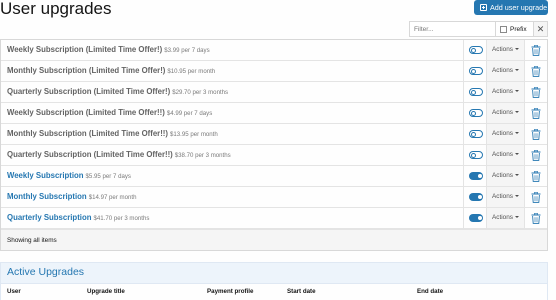  I want to click on column-header-end-date: End date, so click(430, 291).